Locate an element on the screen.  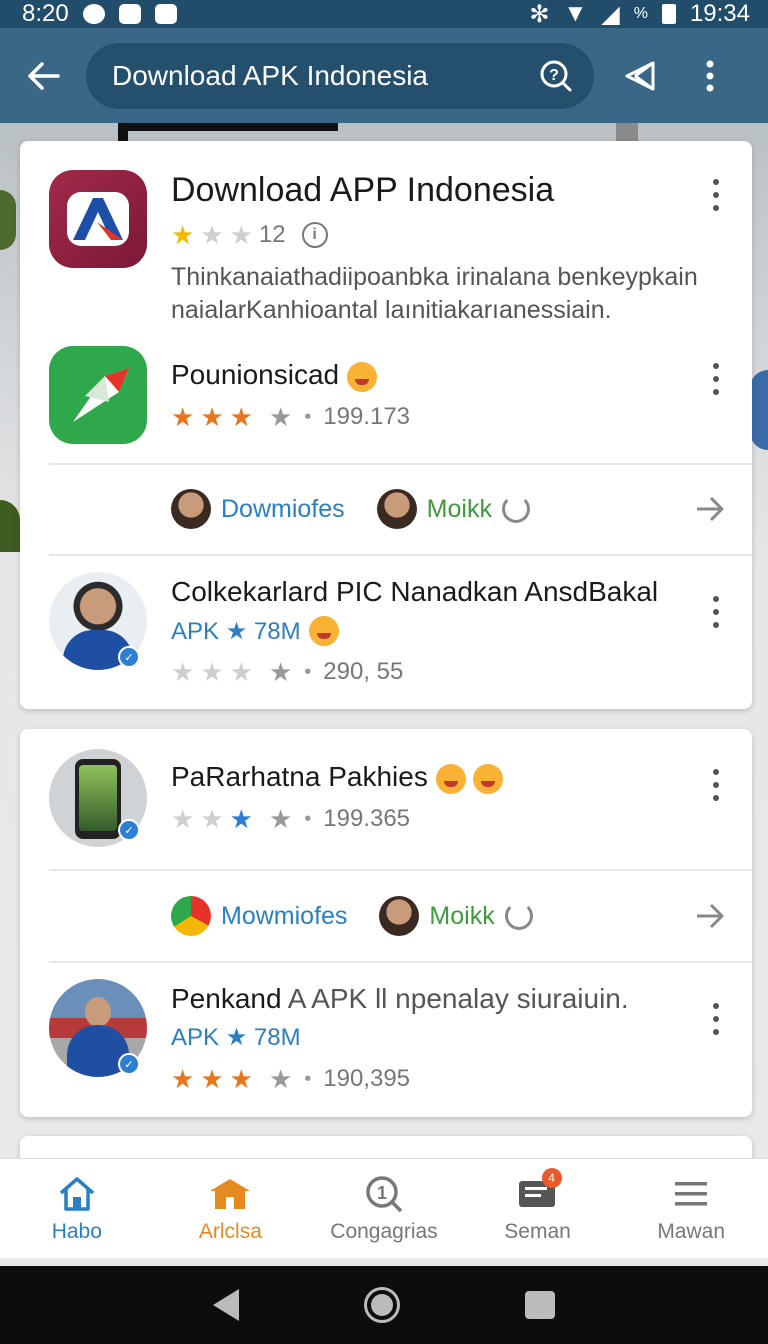
nav-item-store: Arlclsa is located at coordinates (230, 1209).